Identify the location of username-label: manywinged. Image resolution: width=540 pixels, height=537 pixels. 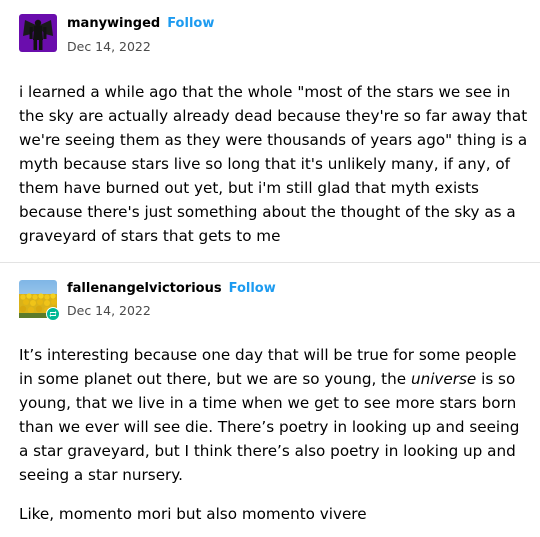
(113, 23).